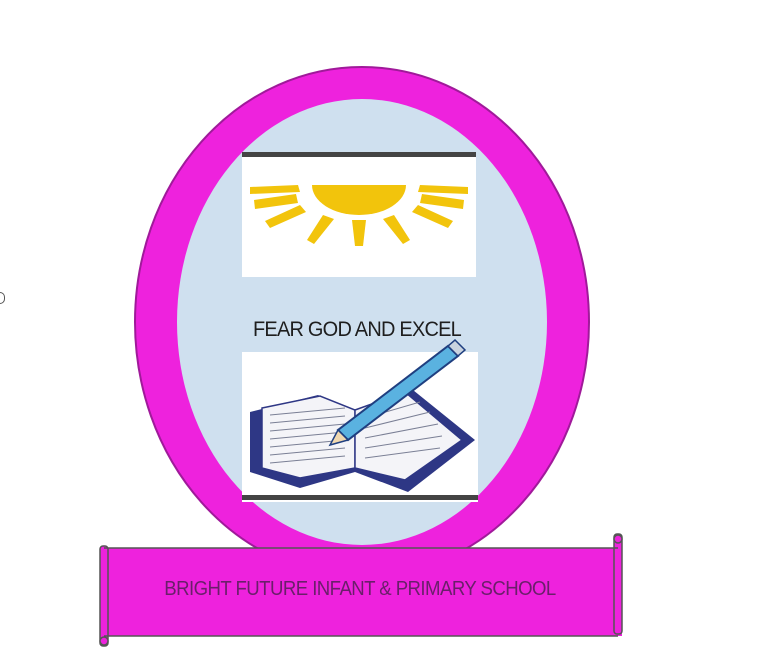  I want to click on school-name: BRIGHT FUTURE INFANT & PRIMARY SCHOOL, so click(360, 589).